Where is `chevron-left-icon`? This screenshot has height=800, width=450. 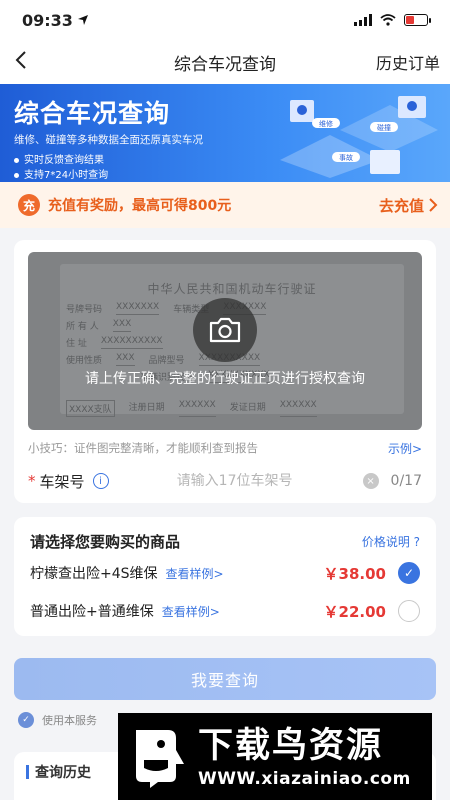
chevron-left-icon is located at coordinates (20, 60).